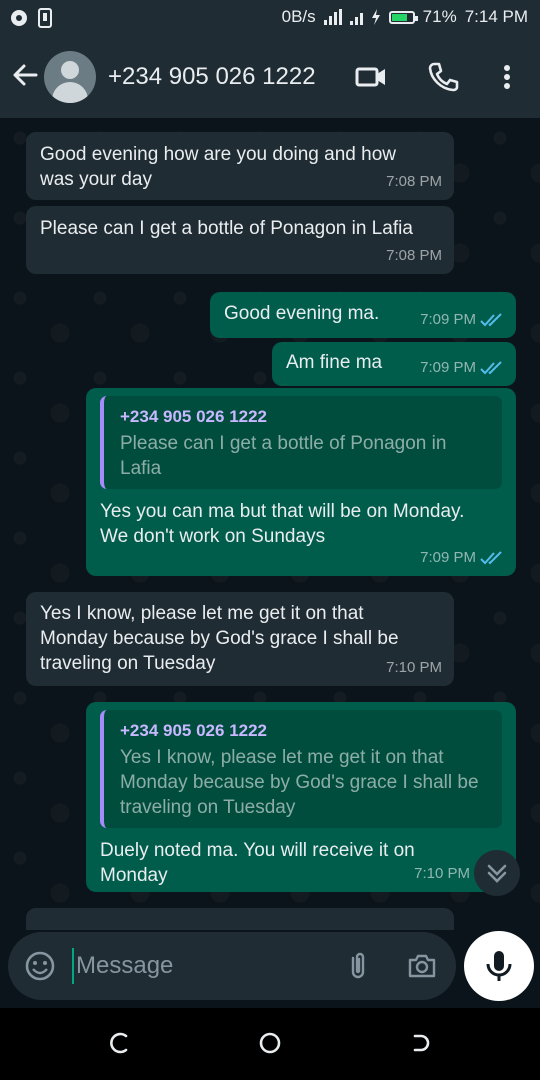 Image resolution: width=540 pixels, height=1080 pixels. I want to click on battery-percent: 71%, so click(439, 16).